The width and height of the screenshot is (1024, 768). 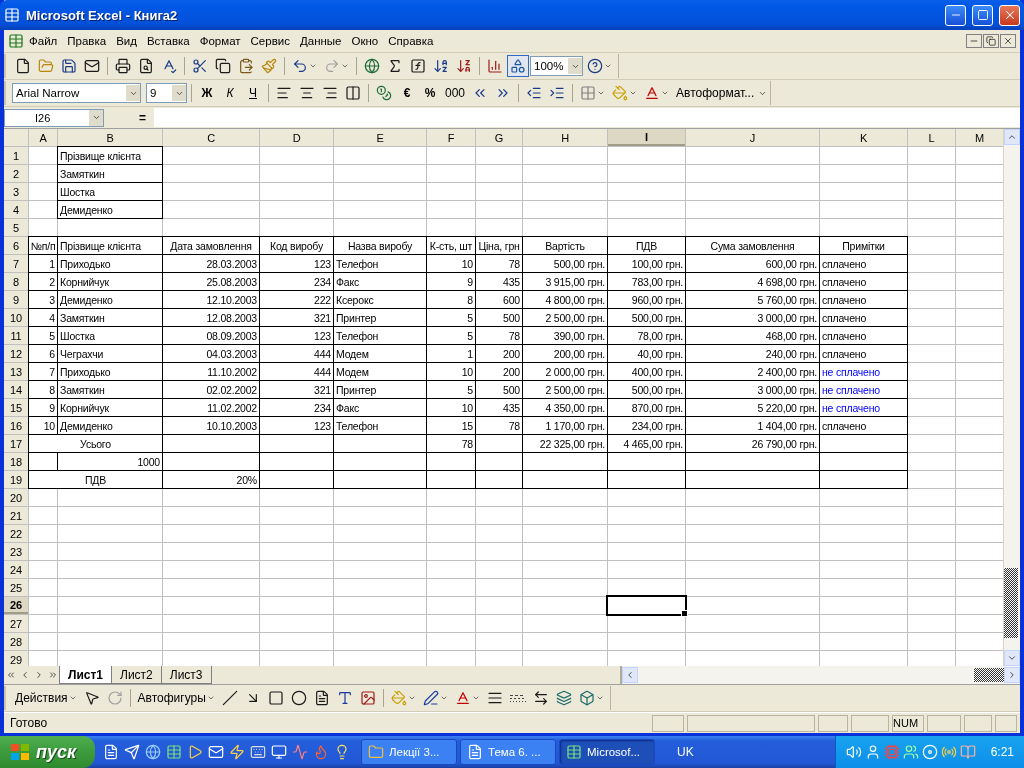 I want to click on table-cell: 4 800,00 грн., so click(x=565, y=299).